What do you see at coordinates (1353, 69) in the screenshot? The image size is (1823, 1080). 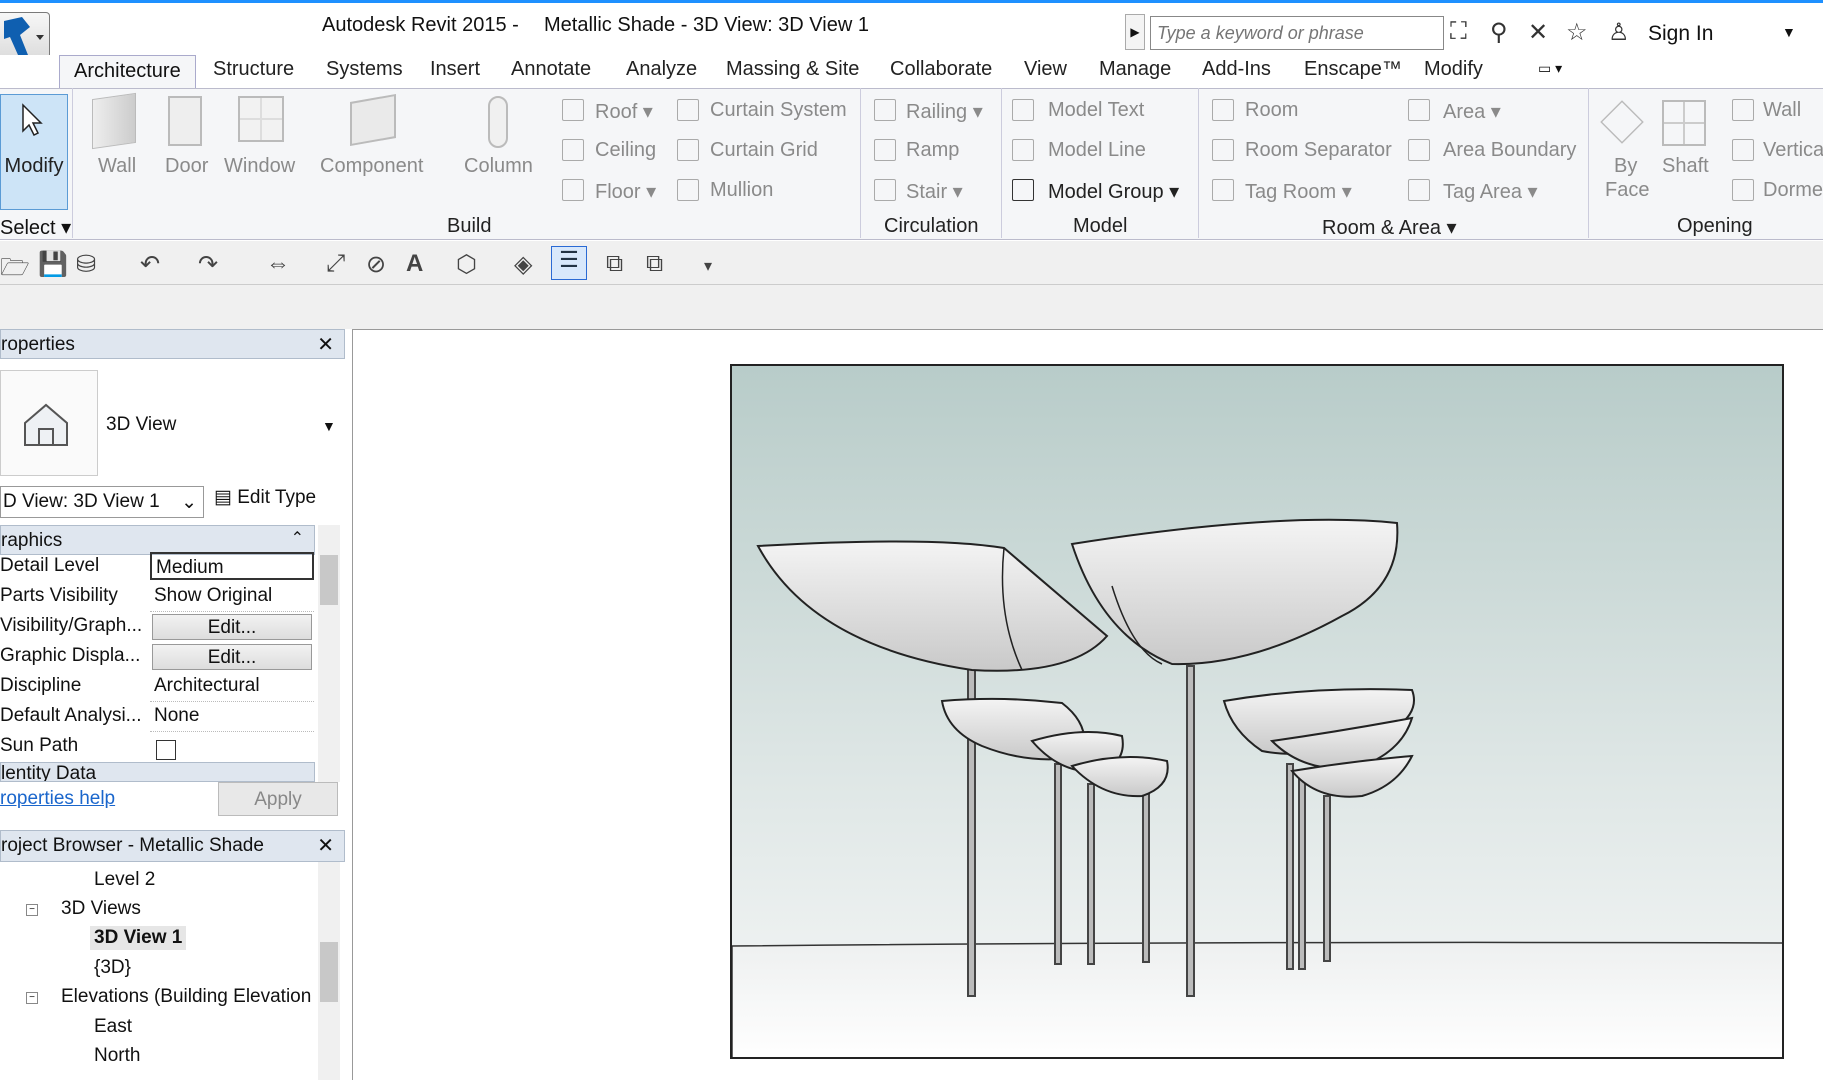 I see `tab-enscape: Enscape™` at bounding box center [1353, 69].